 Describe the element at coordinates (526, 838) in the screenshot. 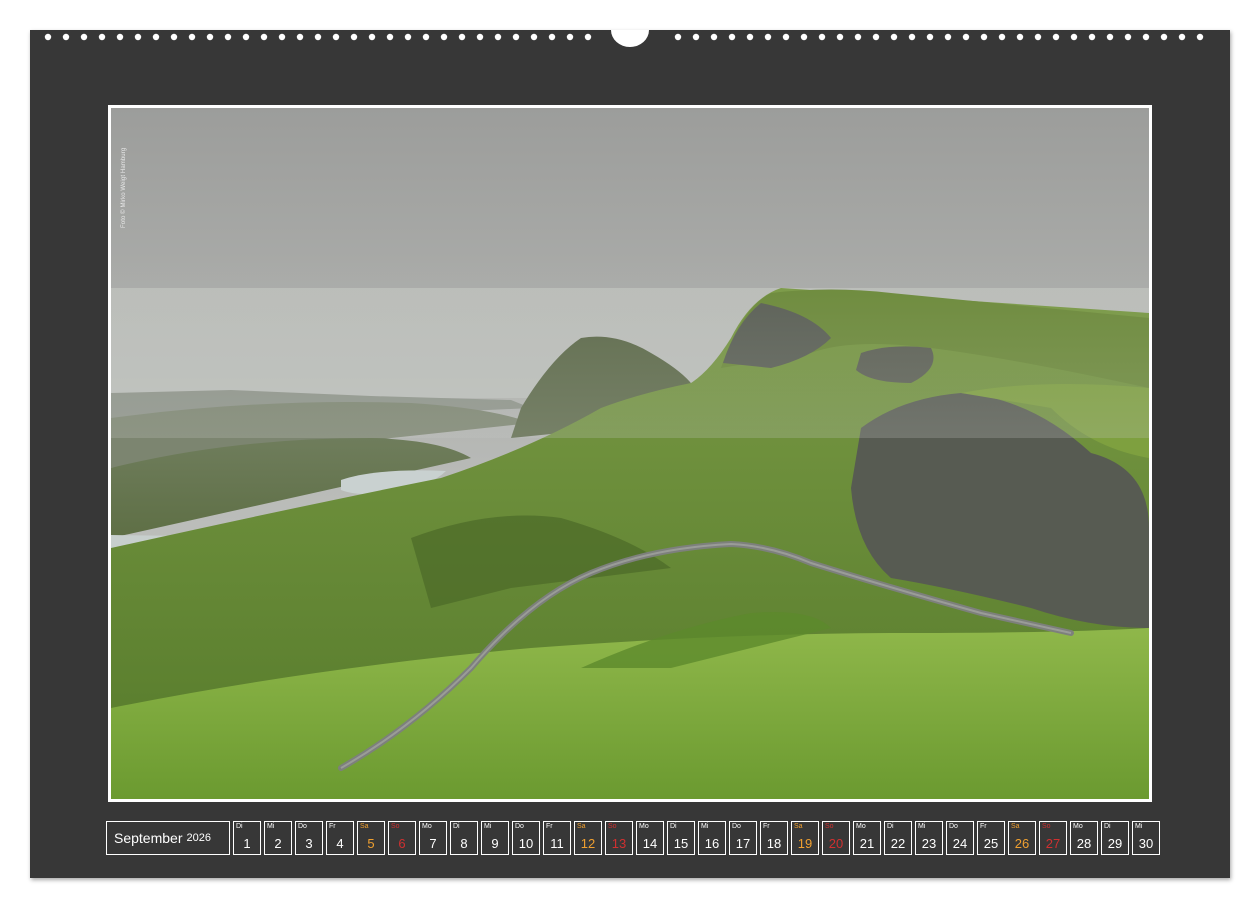

I see `day-cell: Do 10` at that location.